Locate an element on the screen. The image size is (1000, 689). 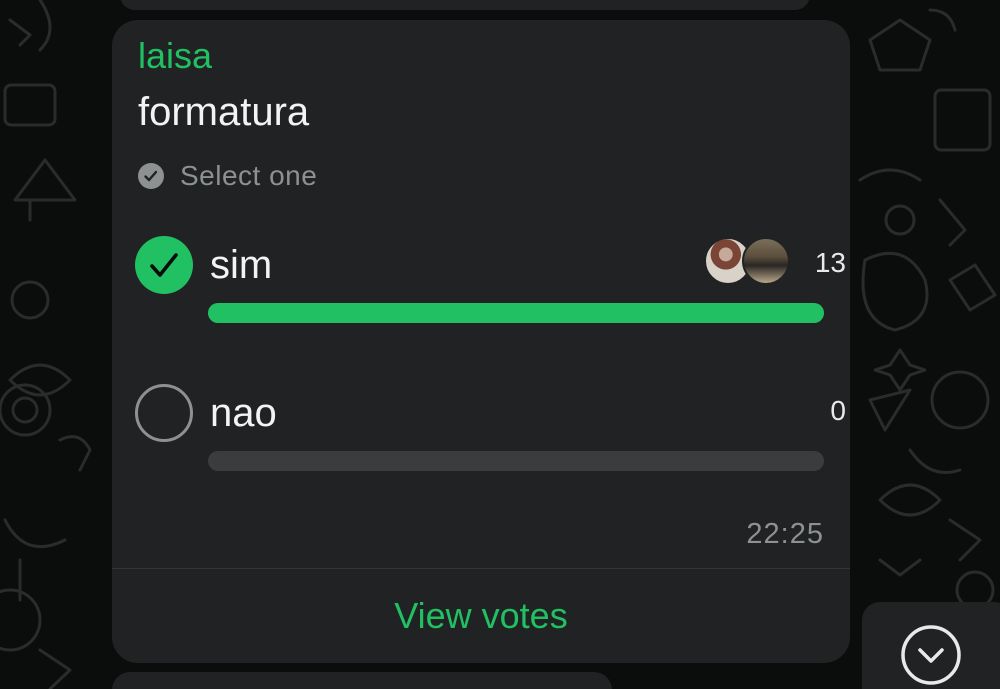
message-timestamp: 22:25 is located at coordinates (785, 534).